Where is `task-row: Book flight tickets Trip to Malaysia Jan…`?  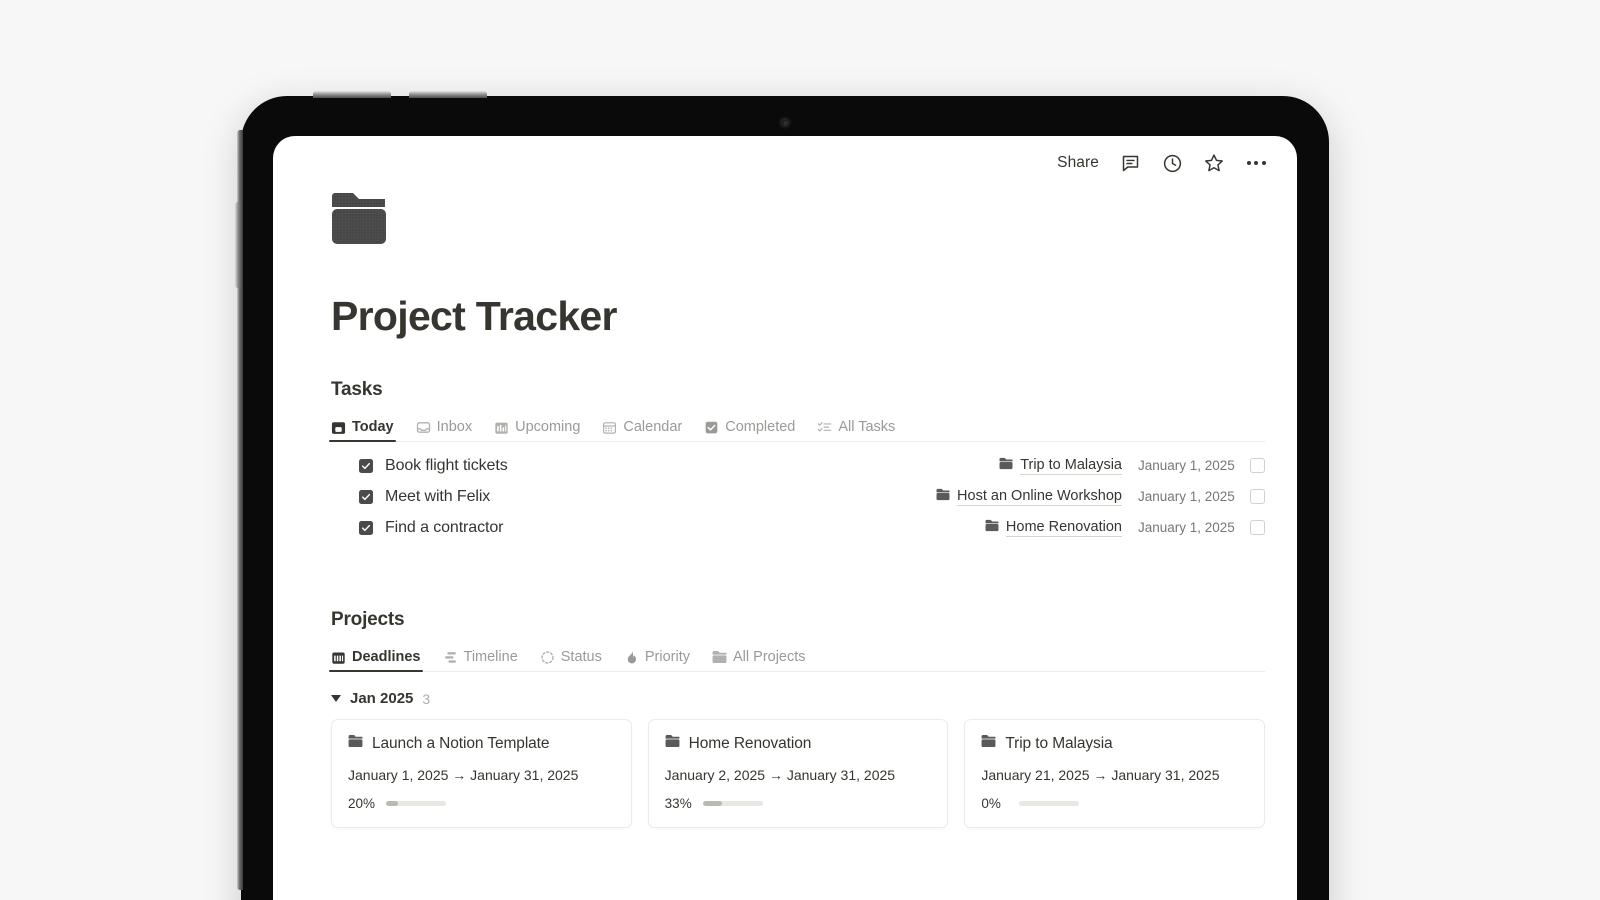 task-row: Book flight tickets Trip to Malaysia Jan… is located at coordinates (798, 465).